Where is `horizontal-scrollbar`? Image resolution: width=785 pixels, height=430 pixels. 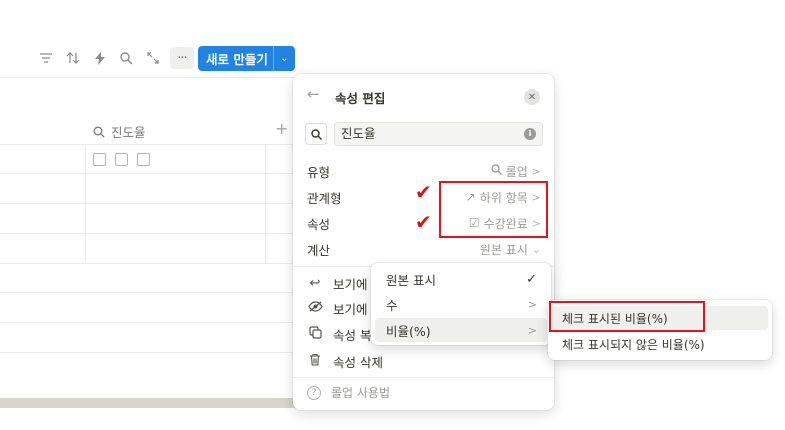
horizontal-scrollbar is located at coordinates (150, 403).